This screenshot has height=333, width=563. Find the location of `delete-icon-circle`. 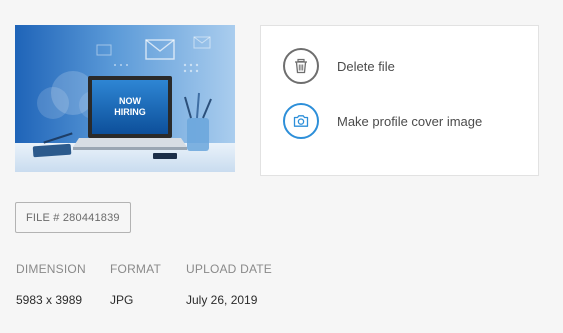

delete-icon-circle is located at coordinates (301, 66).